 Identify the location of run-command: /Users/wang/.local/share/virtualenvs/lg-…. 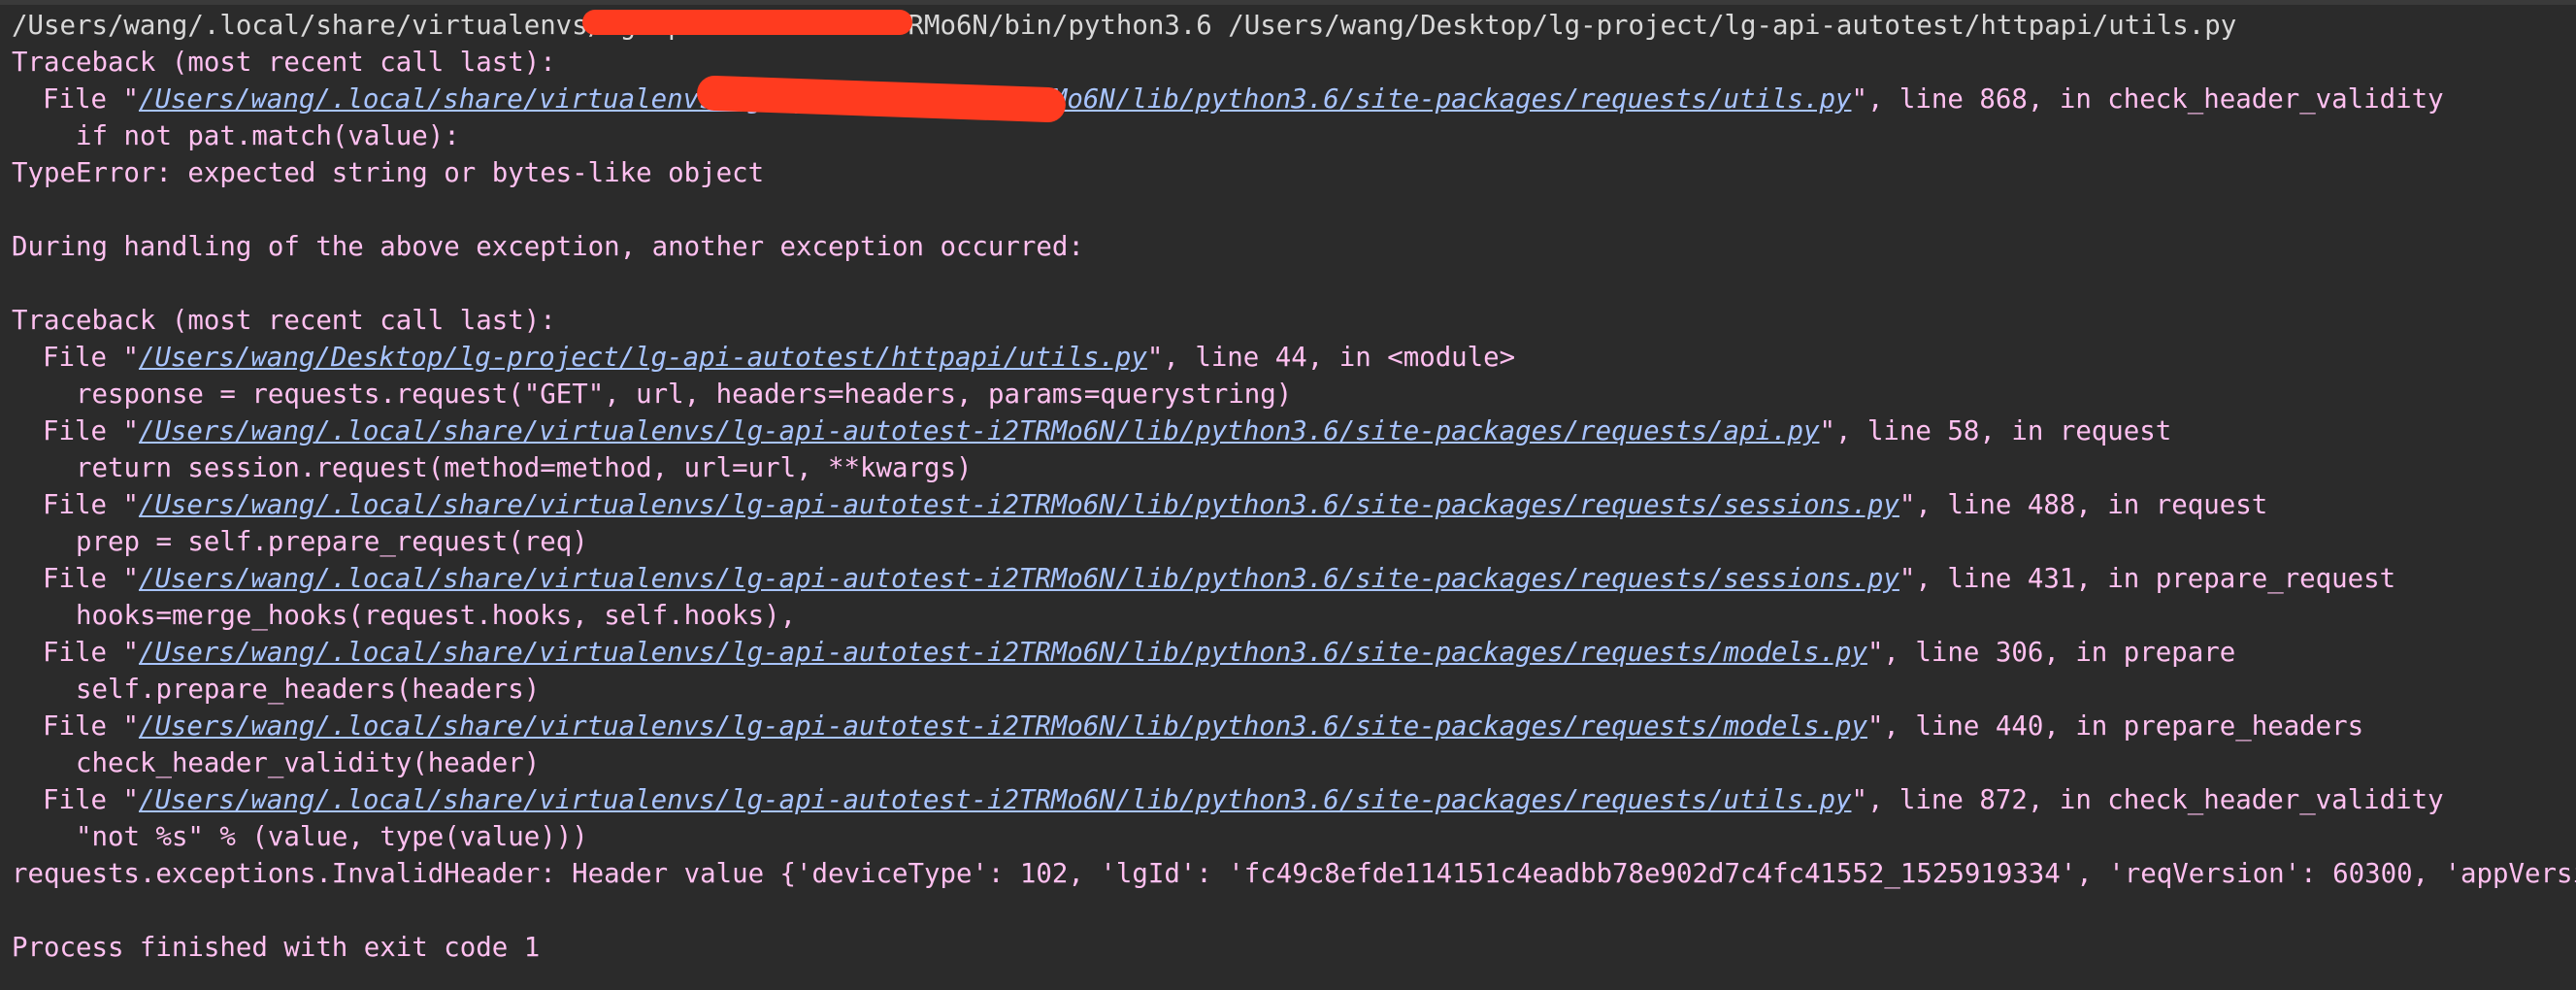
(1124, 26).